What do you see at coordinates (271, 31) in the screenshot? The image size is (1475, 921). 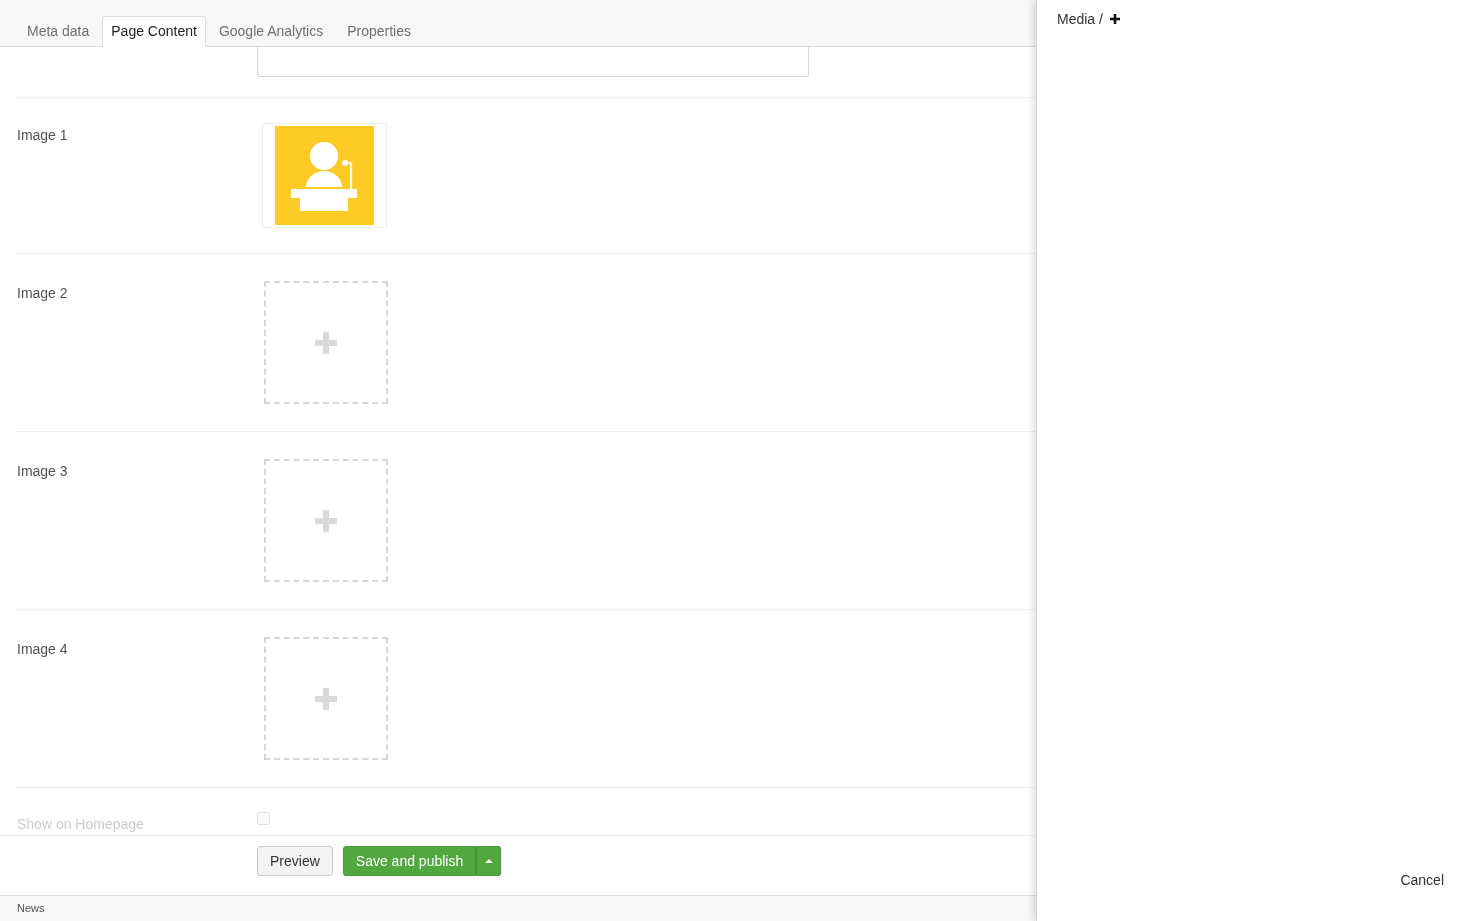 I see `tab: Google Analytics` at bounding box center [271, 31].